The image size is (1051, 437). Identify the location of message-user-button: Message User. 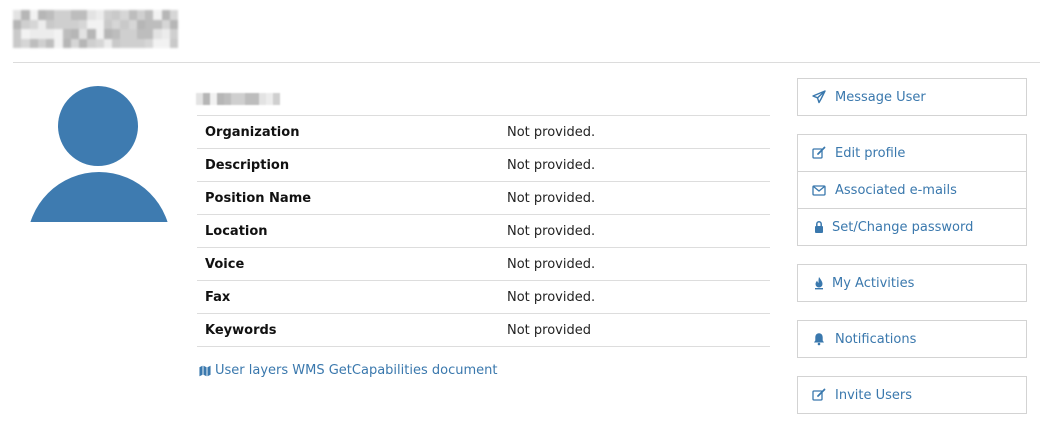
(912, 97).